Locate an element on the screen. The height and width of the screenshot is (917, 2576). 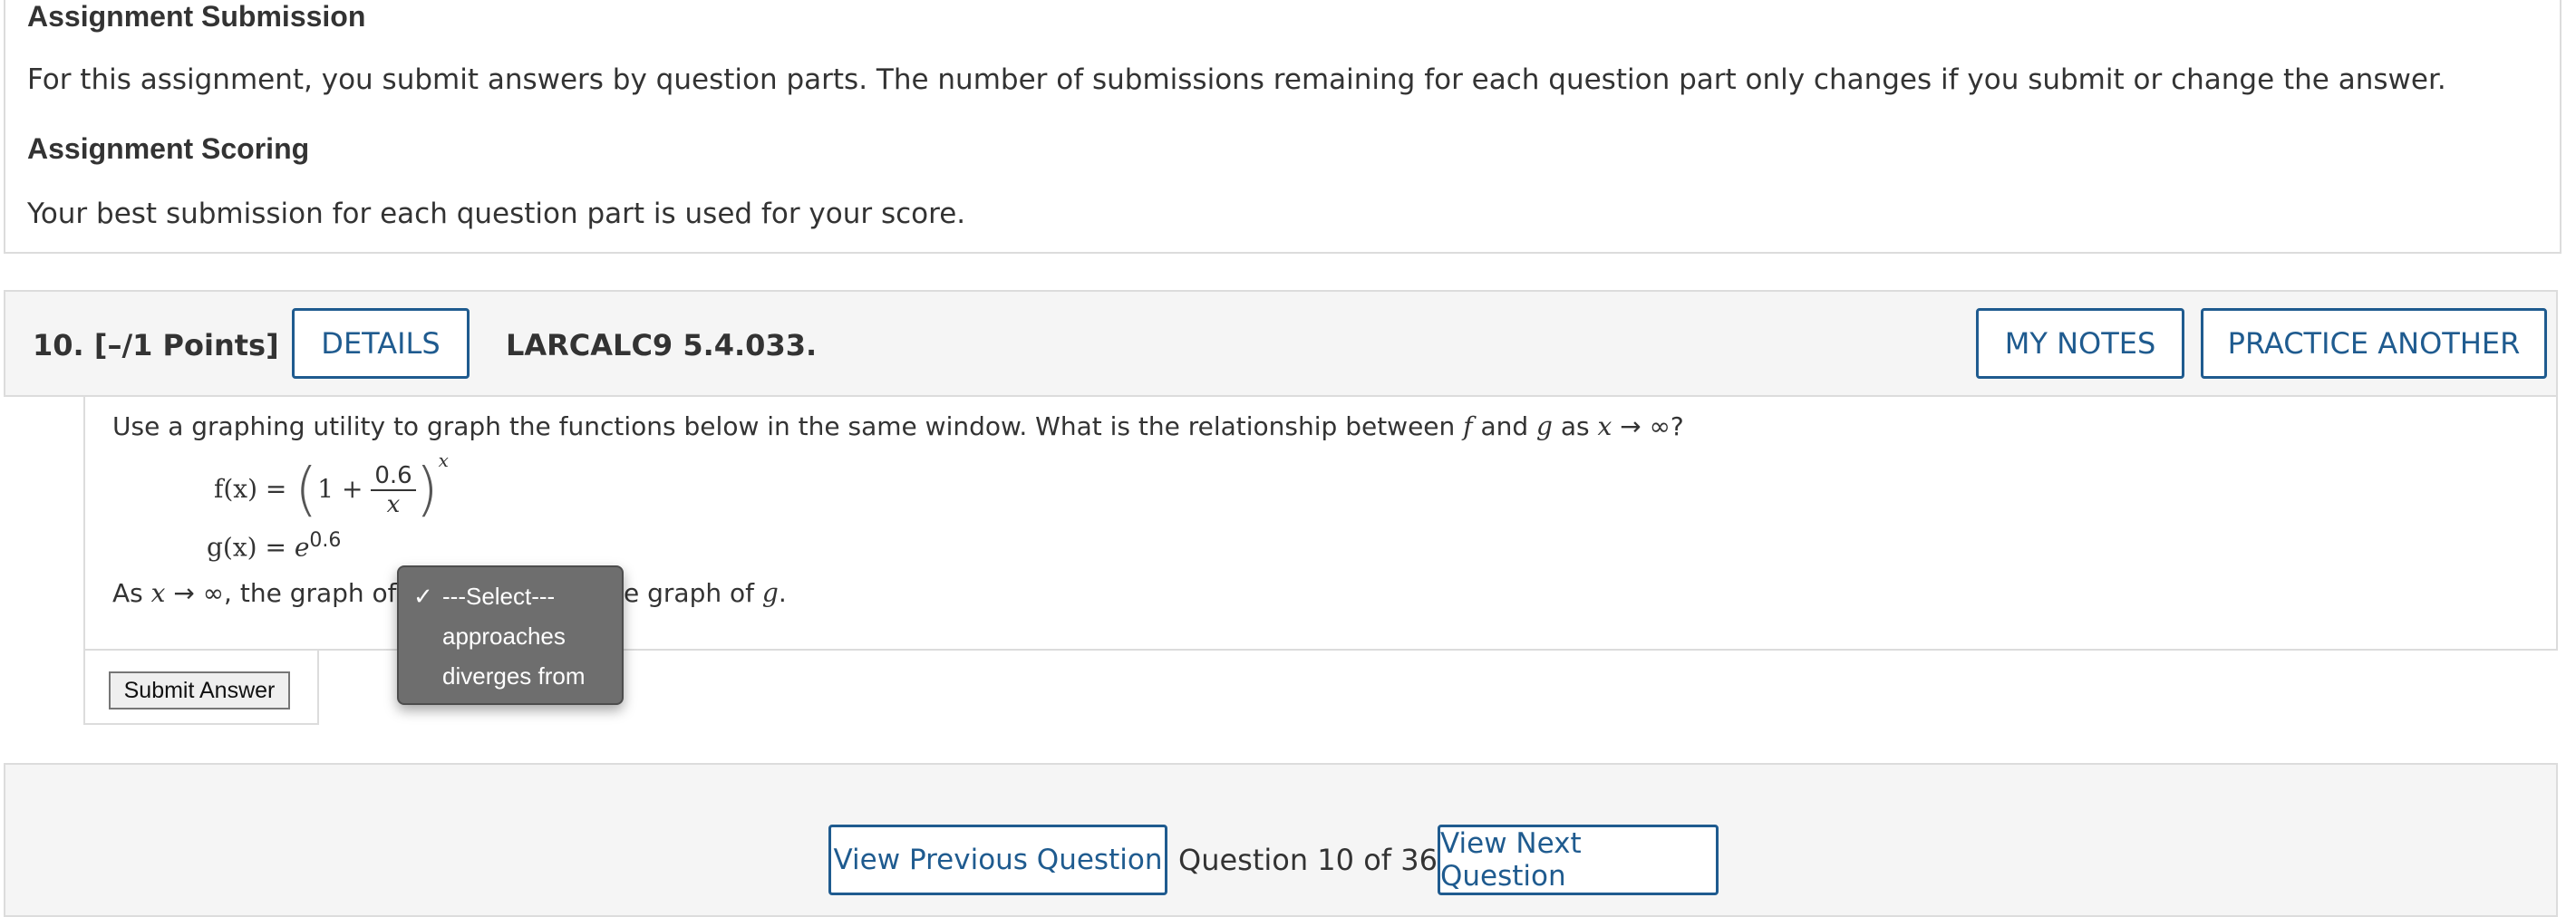
answer-sentence: As x → ∞, the graph of is located at coordinates (254, 593).